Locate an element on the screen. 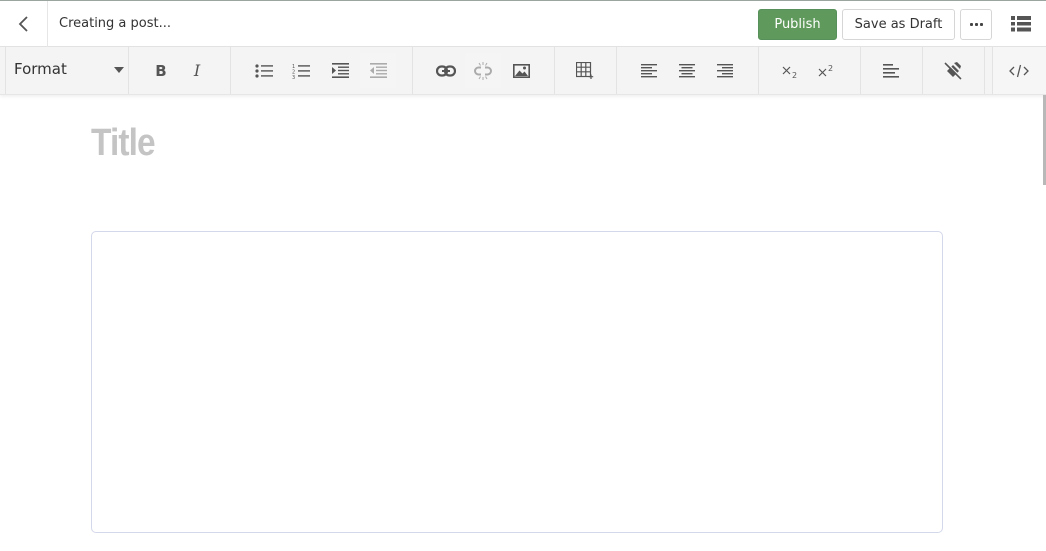  link-icon is located at coordinates (446, 70).